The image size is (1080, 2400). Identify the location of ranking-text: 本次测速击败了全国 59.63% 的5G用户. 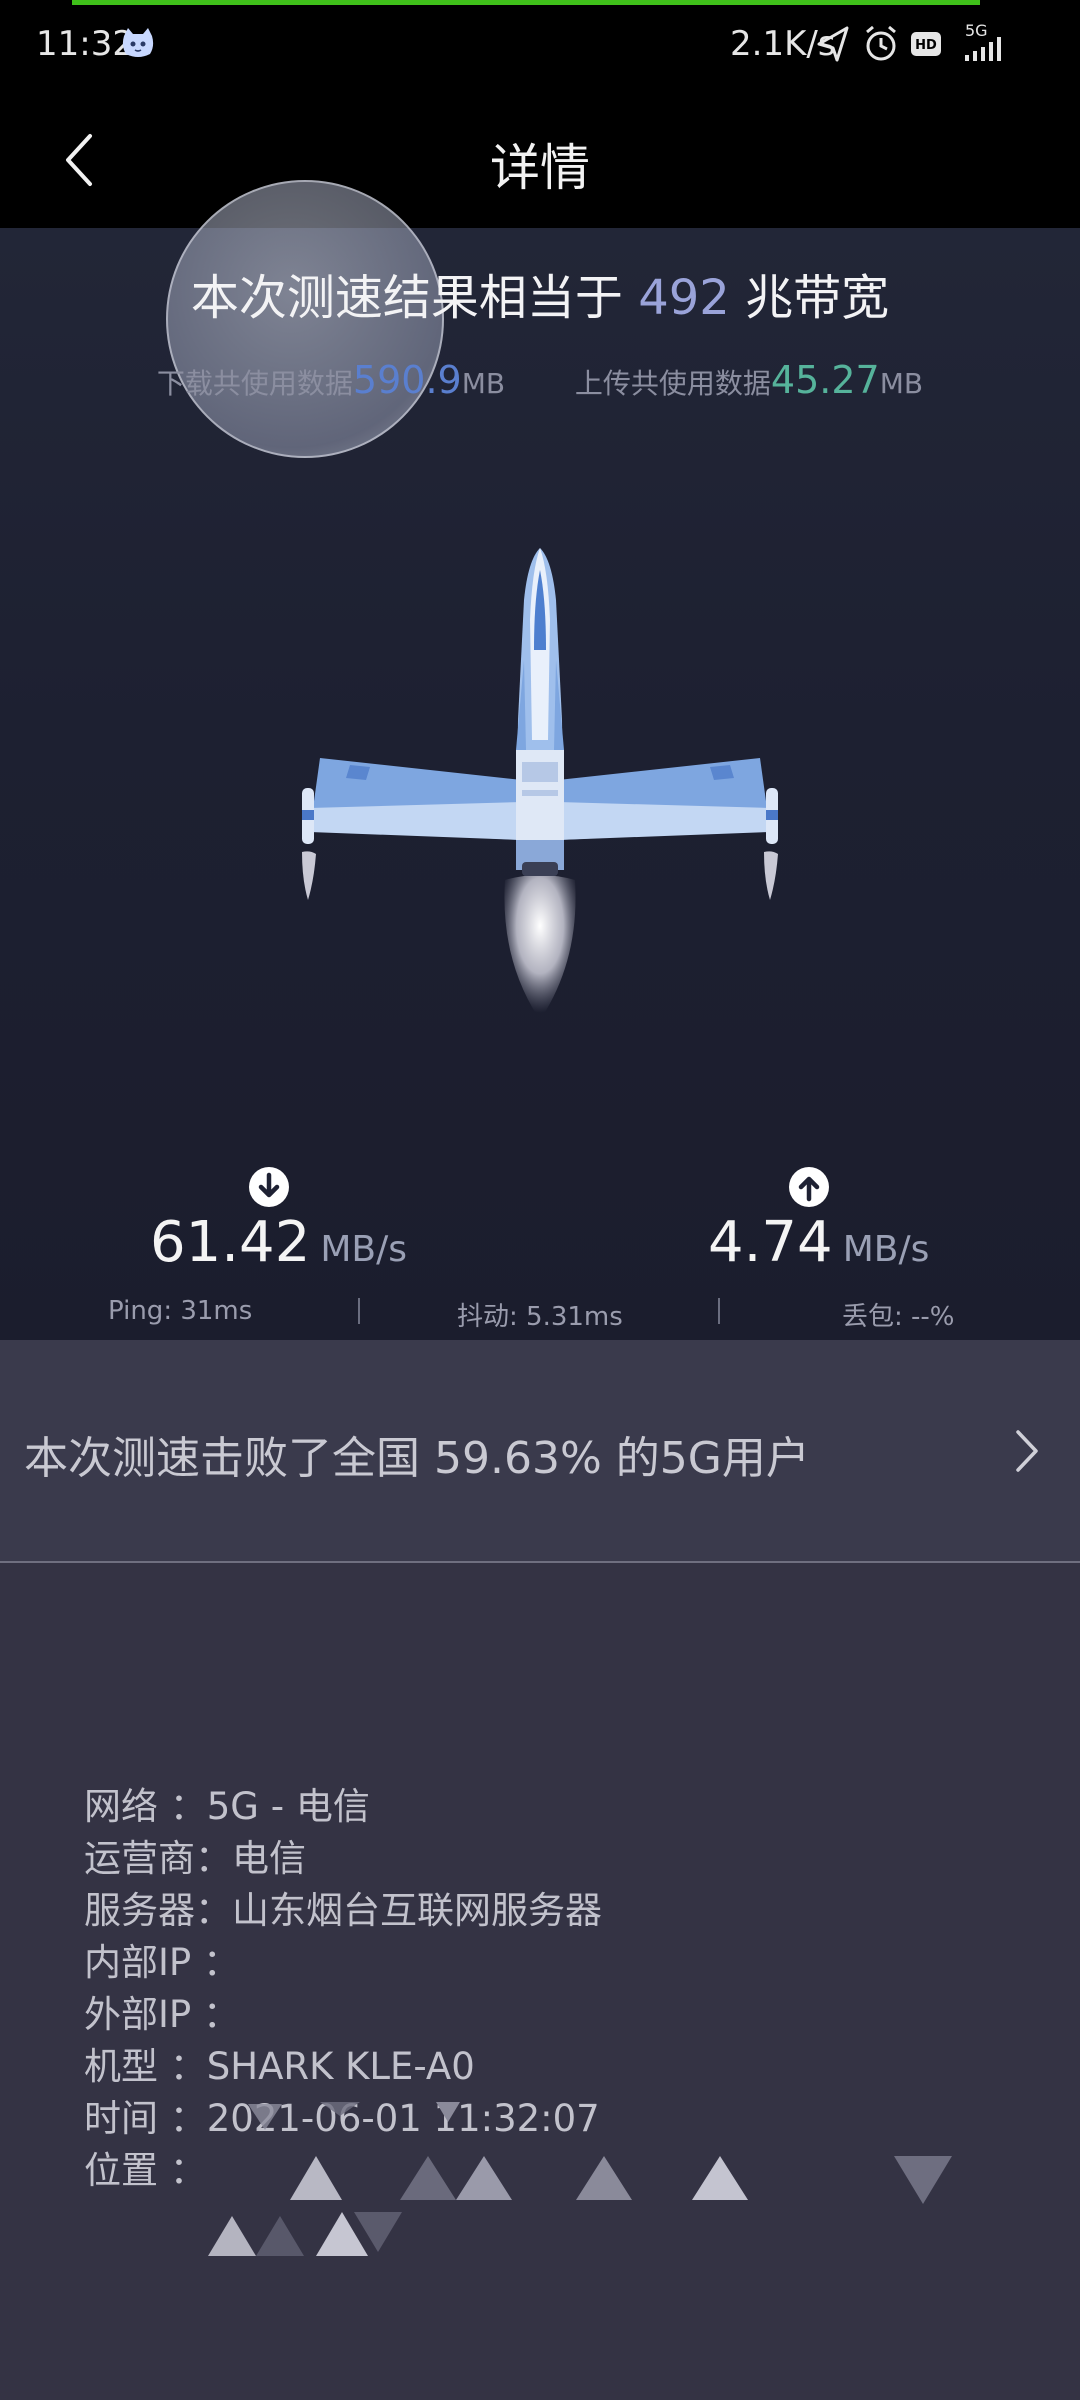
(417, 1458).